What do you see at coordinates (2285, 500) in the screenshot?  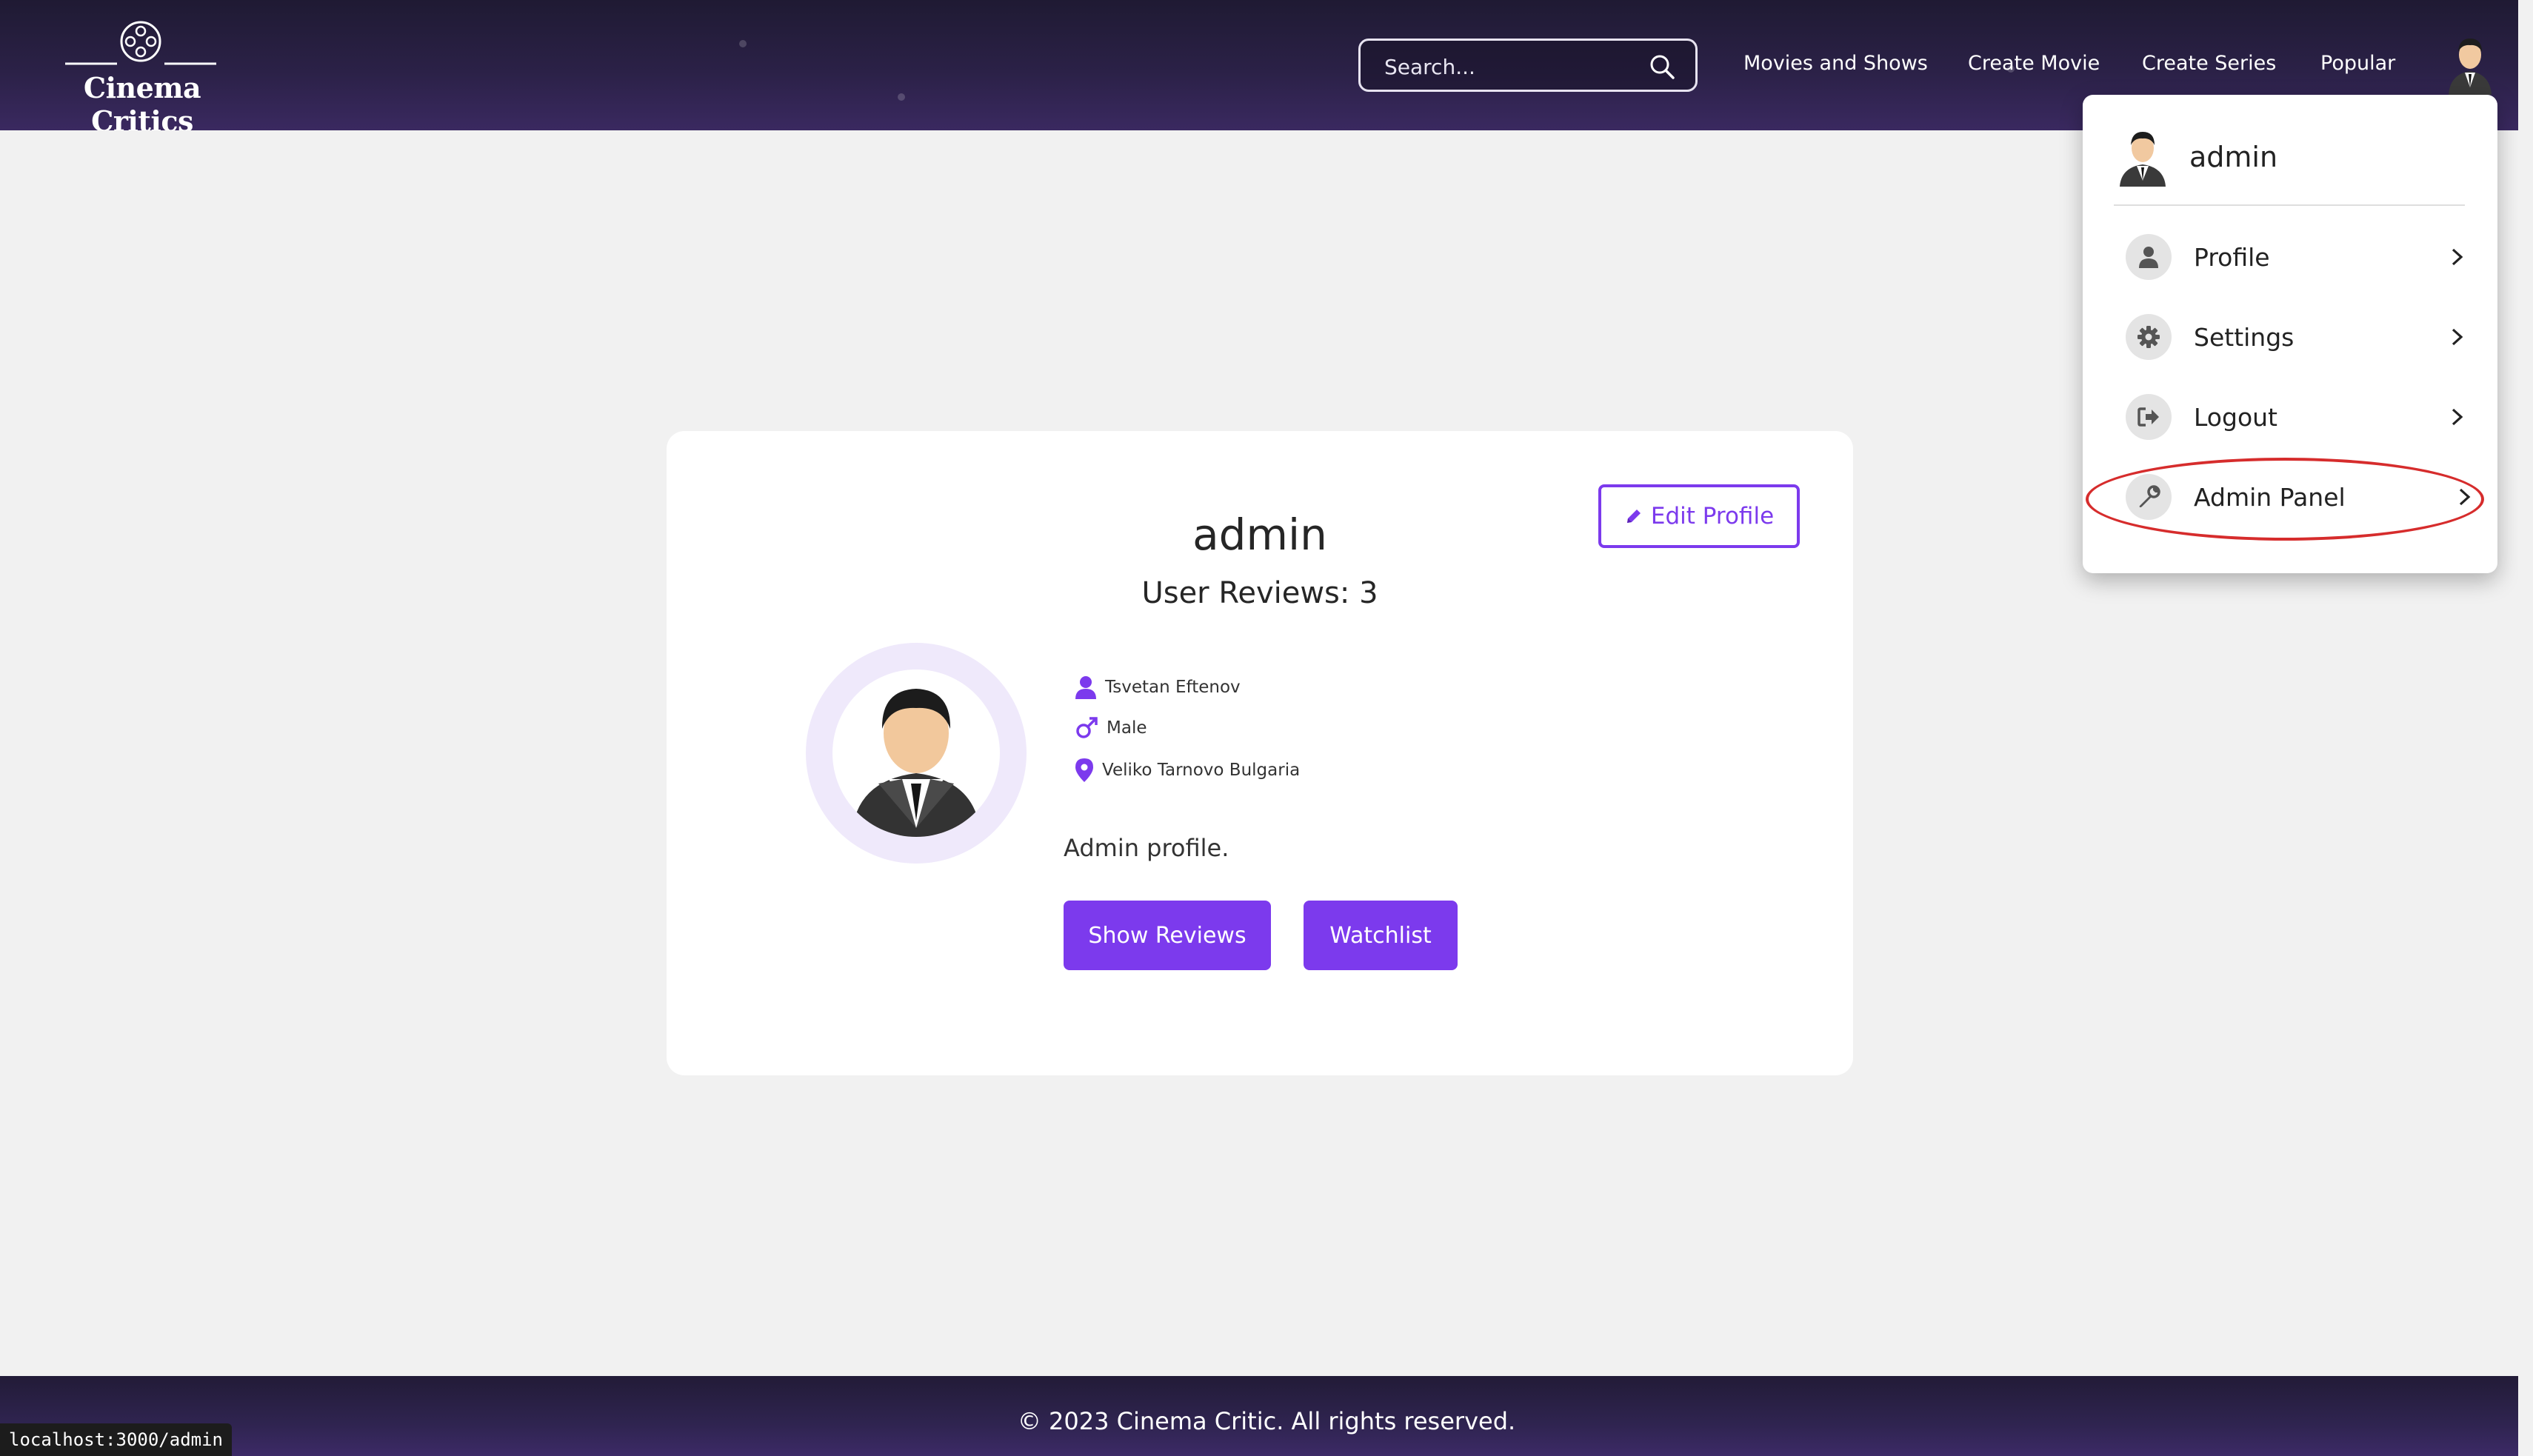 I see `admin-panel-highlight-annotation` at bounding box center [2285, 500].